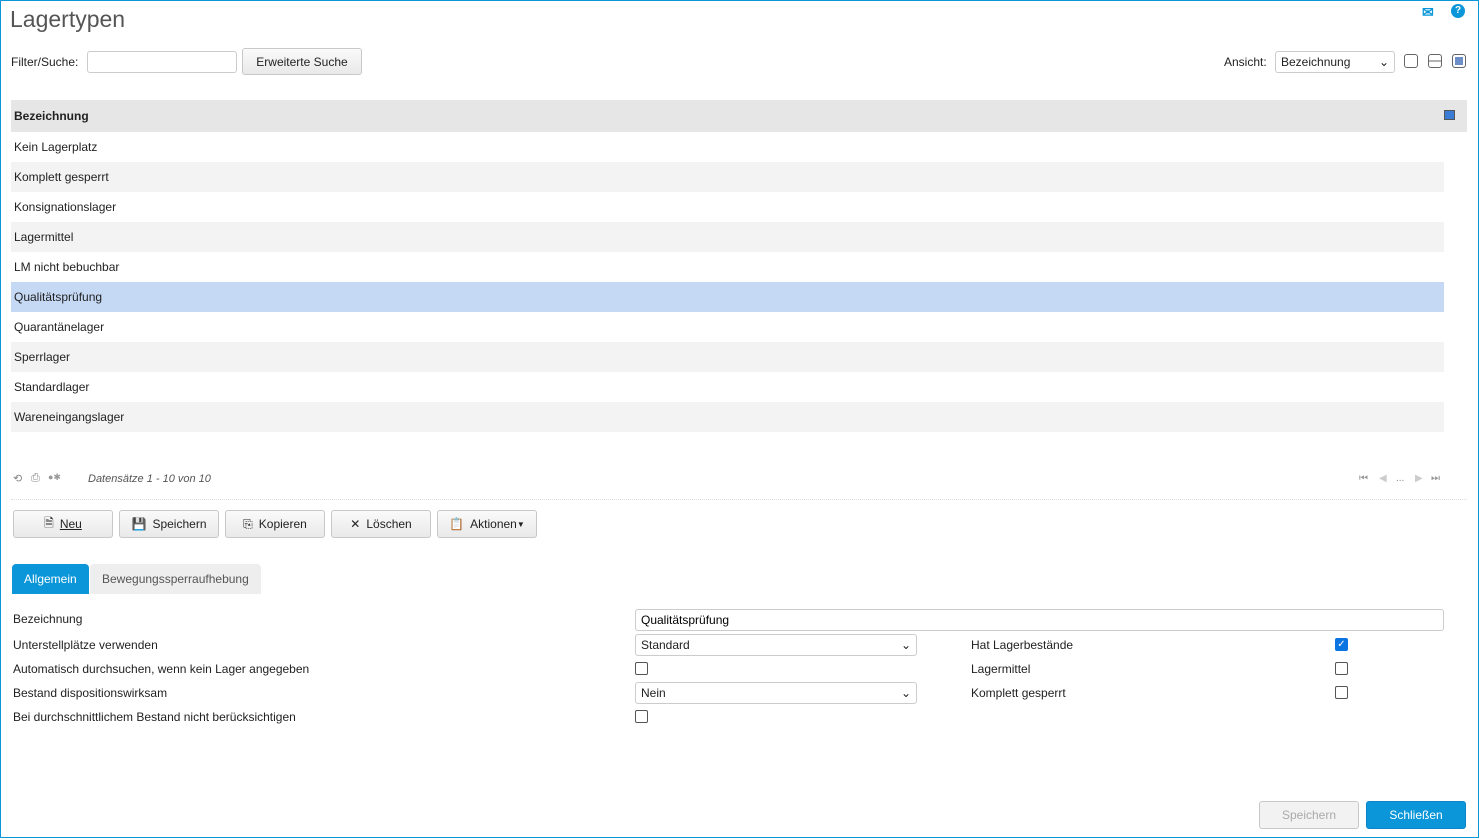 The image size is (1479, 838). What do you see at coordinates (727, 207) in the screenshot?
I see `table-row: Konsignationslager` at bounding box center [727, 207].